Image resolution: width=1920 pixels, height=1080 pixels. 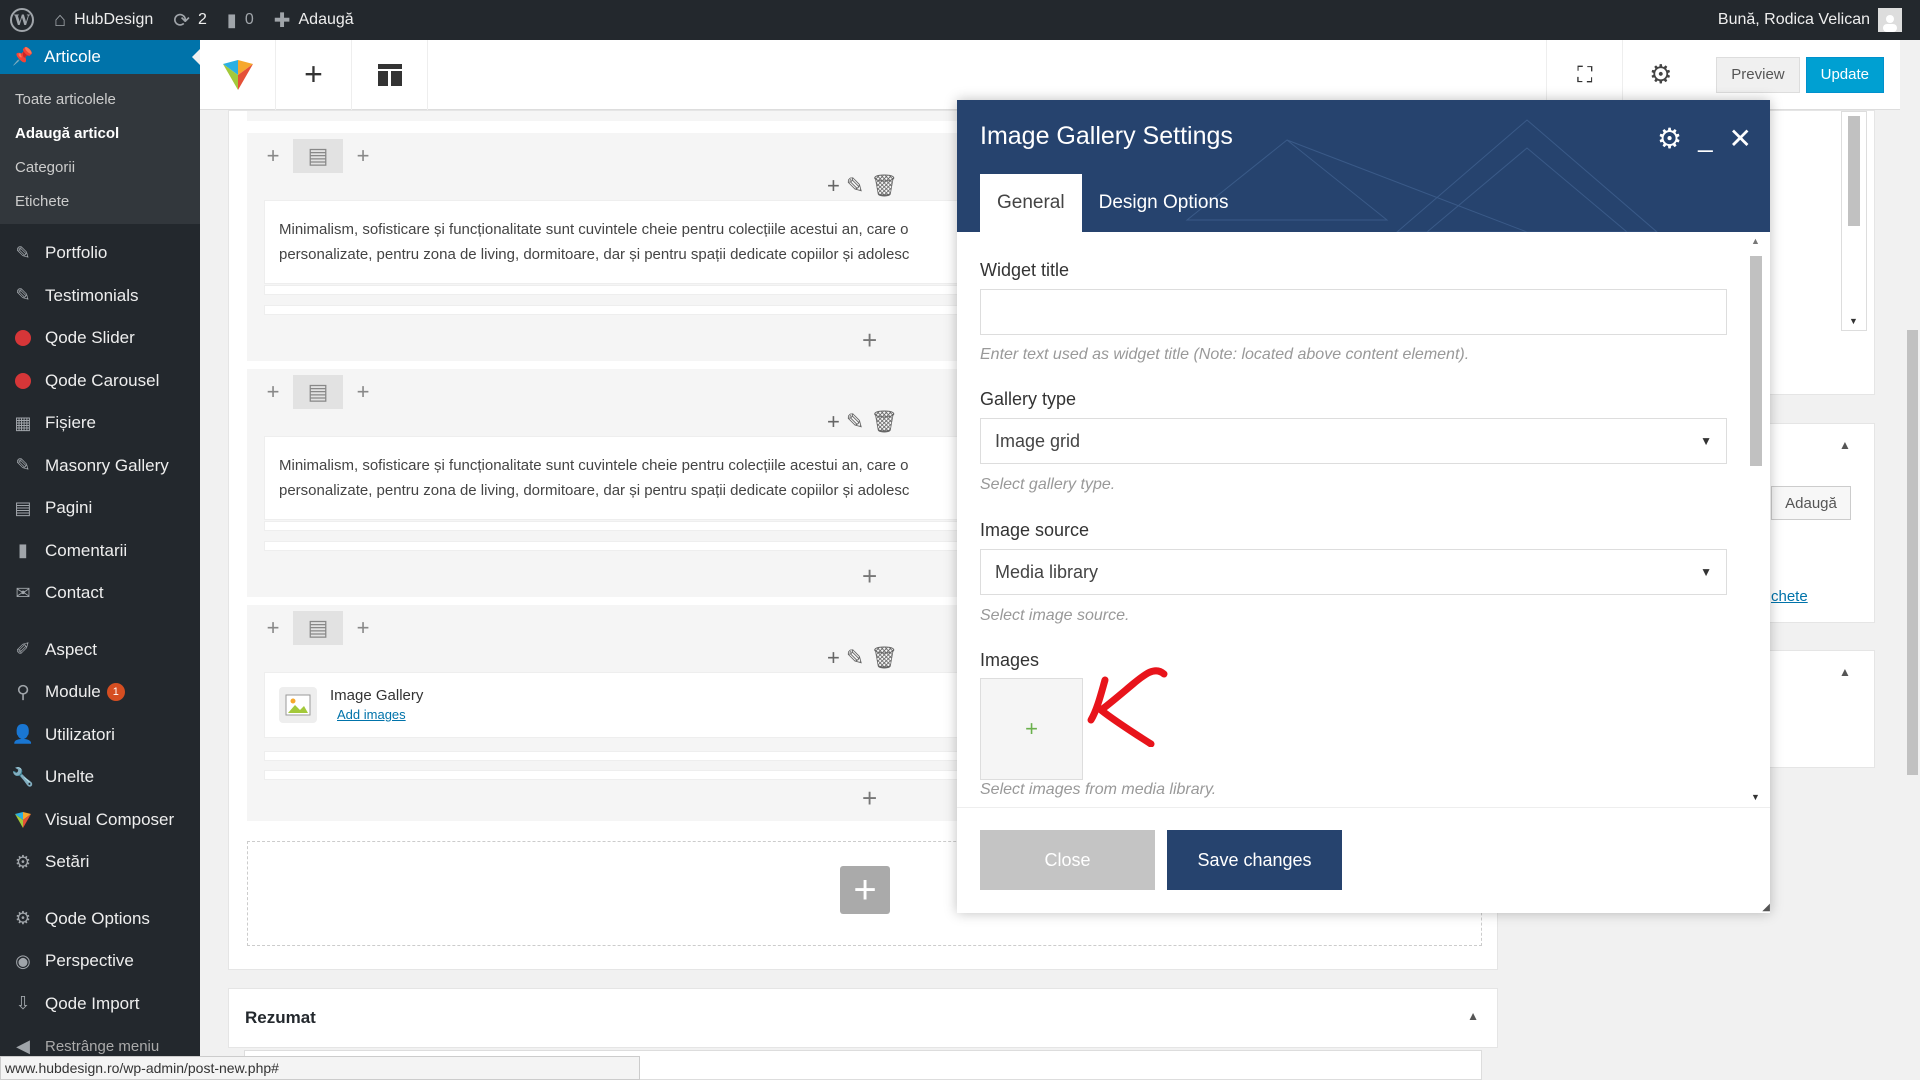 I want to click on sidebar-item-utilizatori: 👤 Utilizatori, so click(x=100, y=735).